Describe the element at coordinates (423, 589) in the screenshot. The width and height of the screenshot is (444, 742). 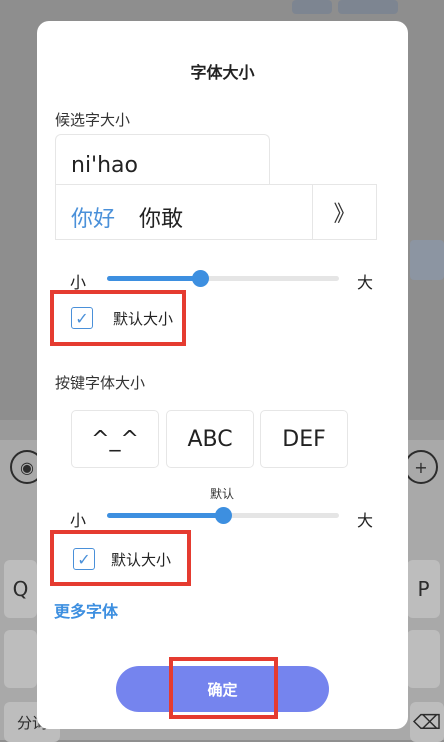
I see `bg-key: P` at that location.